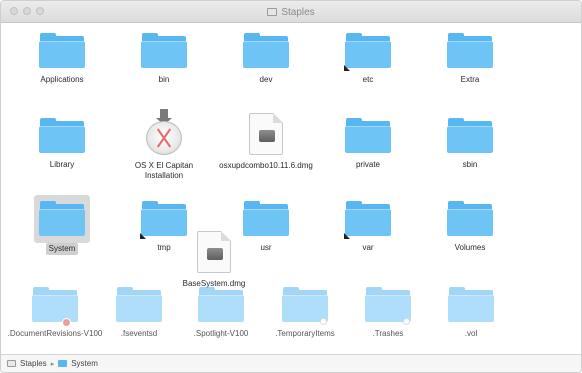 The height and width of the screenshot is (373, 582). I want to click on folder-item: Library, so click(62, 144).